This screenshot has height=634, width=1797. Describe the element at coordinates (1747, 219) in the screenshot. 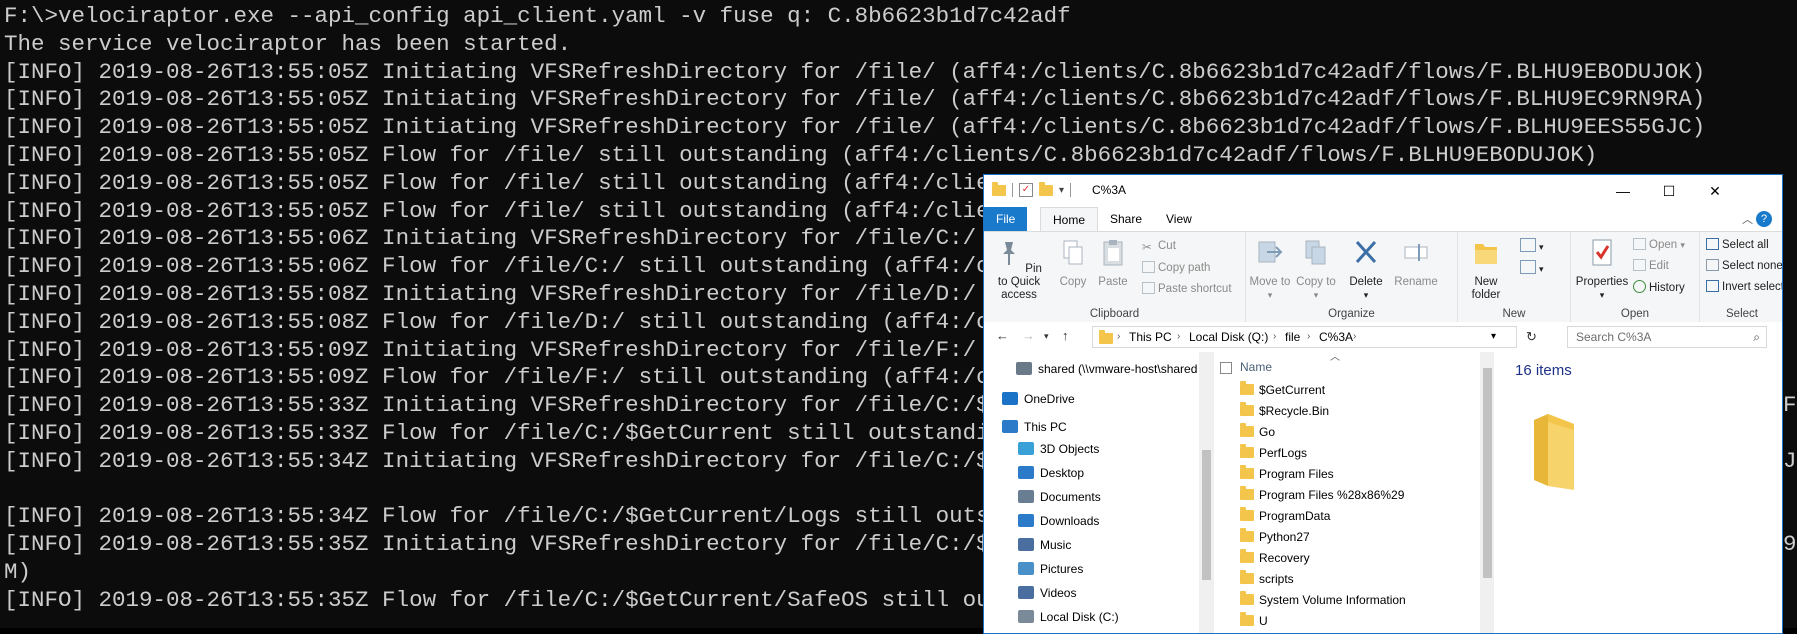

I see `collapse-ribbon-icon: ︿` at that location.